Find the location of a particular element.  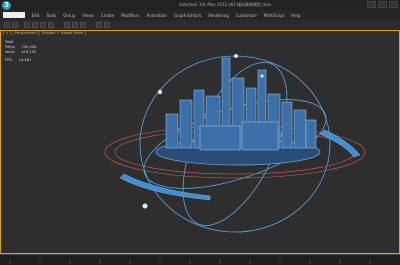

menu-item-help: Help is located at coordinates (296, 15).